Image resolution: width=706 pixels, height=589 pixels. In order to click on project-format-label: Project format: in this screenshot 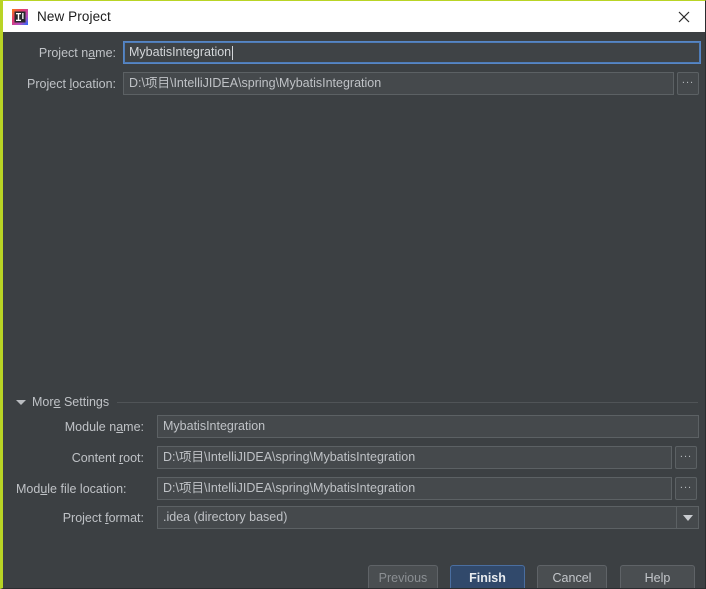, I will do `click(103, 517)`.